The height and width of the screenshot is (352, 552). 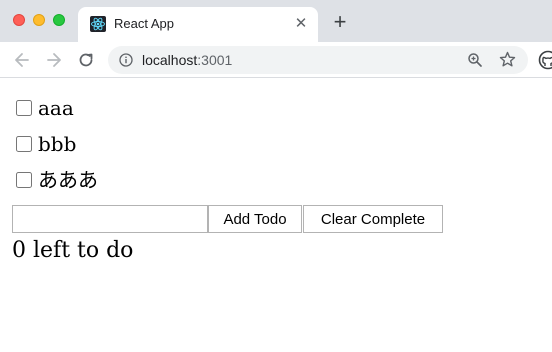 I want to click on url-port: :3001, so click(x=215, y=60).